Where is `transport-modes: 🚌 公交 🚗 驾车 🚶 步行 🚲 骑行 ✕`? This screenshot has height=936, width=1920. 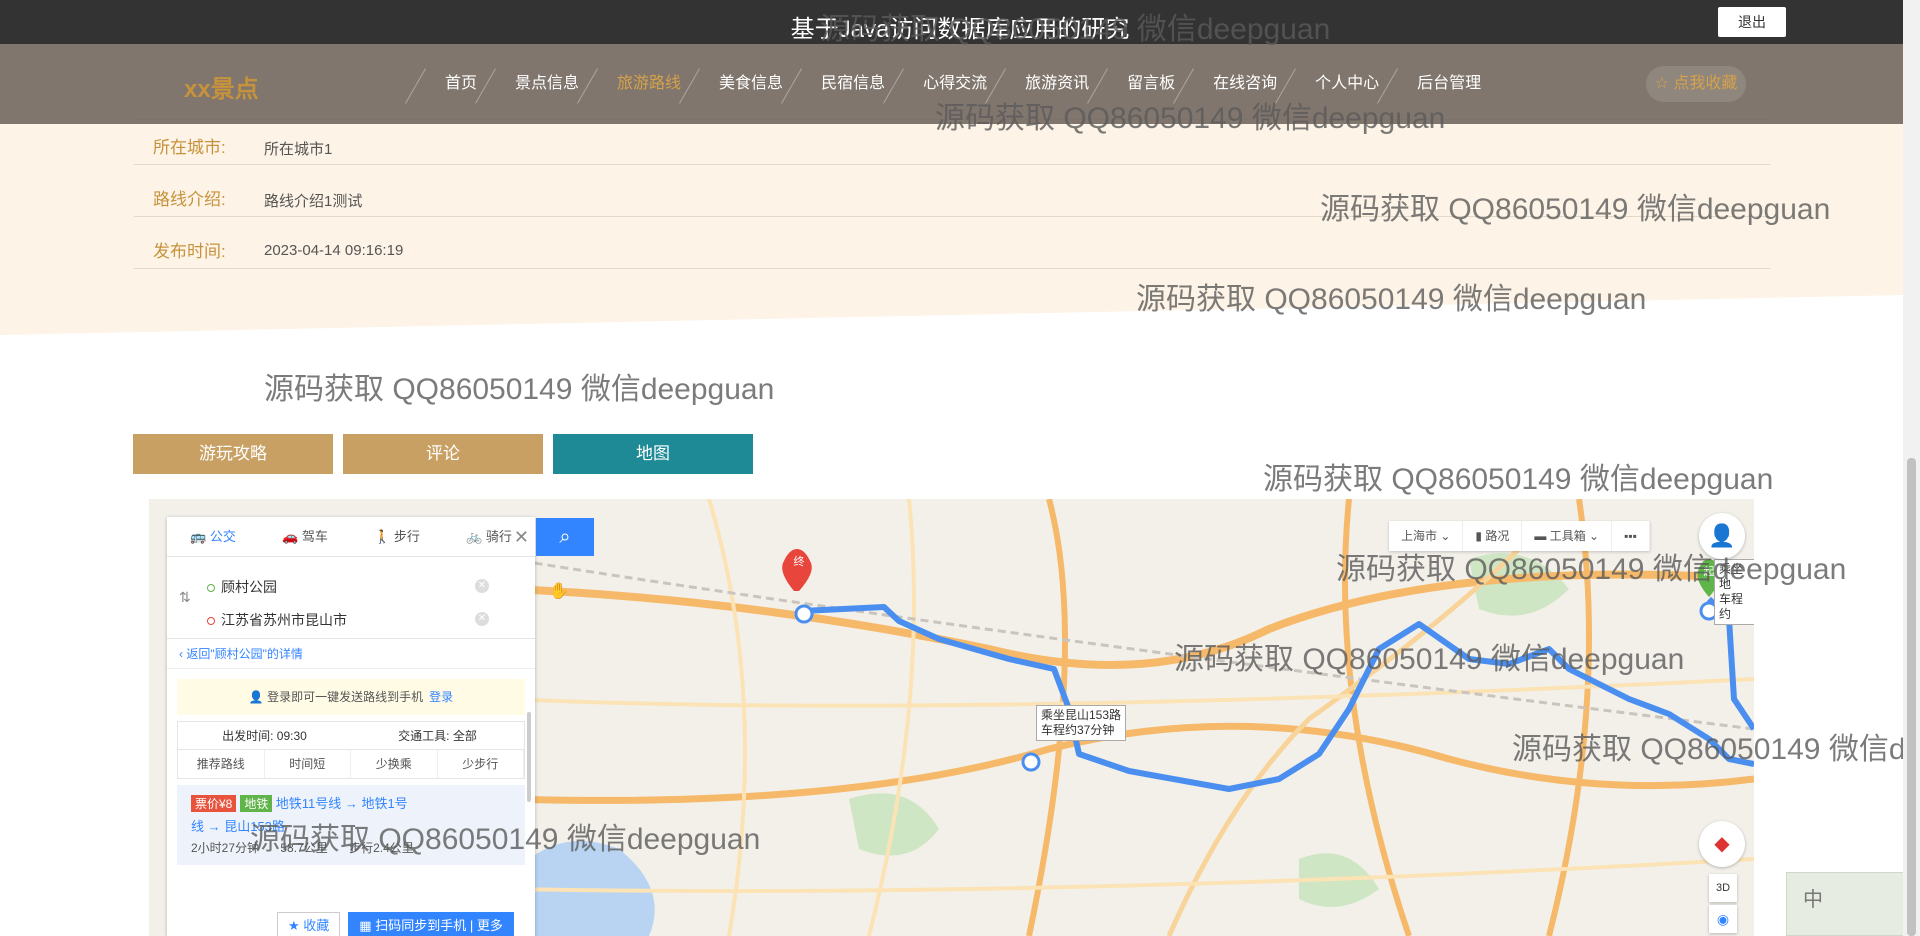 transport-modes: 🚌 公交 🚗 驾车 🚶 步行 🚲 骑行 ✕ is located at coordinates (351, 537).